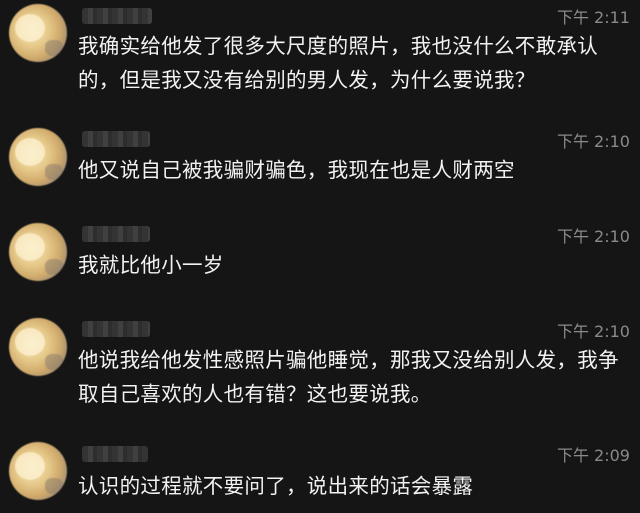  What do you see at coordinates (296, 170) in the screenshot?
I see `message-text: 他又说自己被我骗财骗色，我现在也是人财两空` at bounding box center [296, 170].